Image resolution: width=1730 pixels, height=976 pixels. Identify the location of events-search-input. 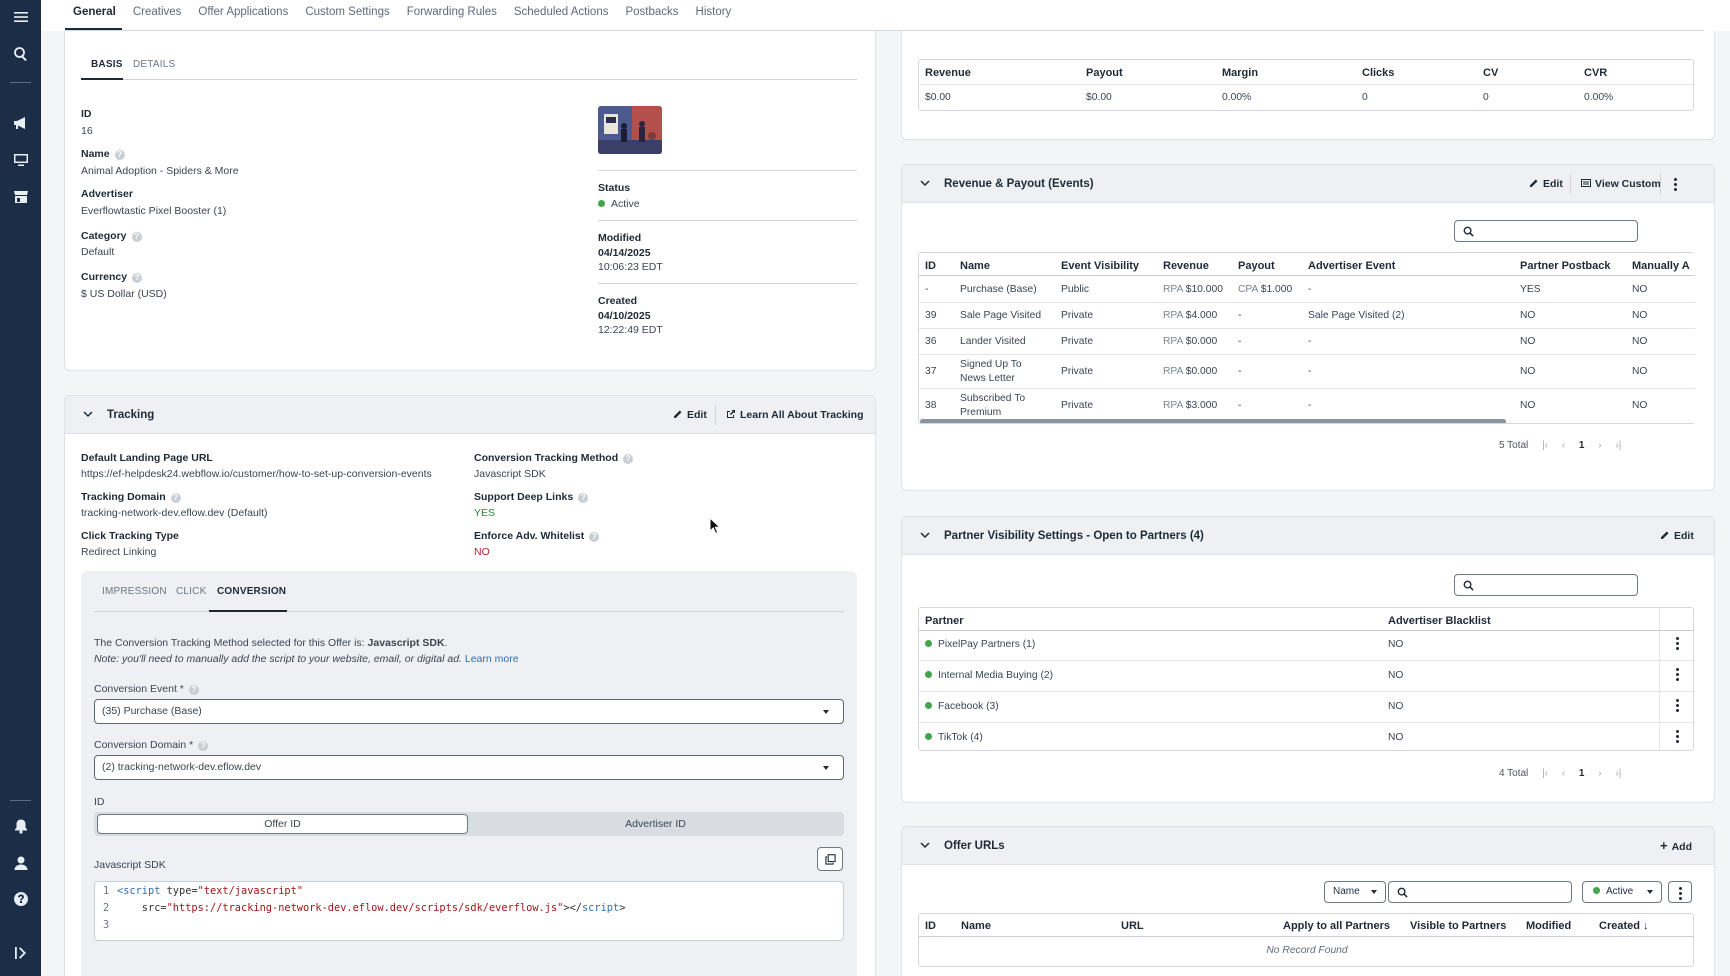
(1546, 231).